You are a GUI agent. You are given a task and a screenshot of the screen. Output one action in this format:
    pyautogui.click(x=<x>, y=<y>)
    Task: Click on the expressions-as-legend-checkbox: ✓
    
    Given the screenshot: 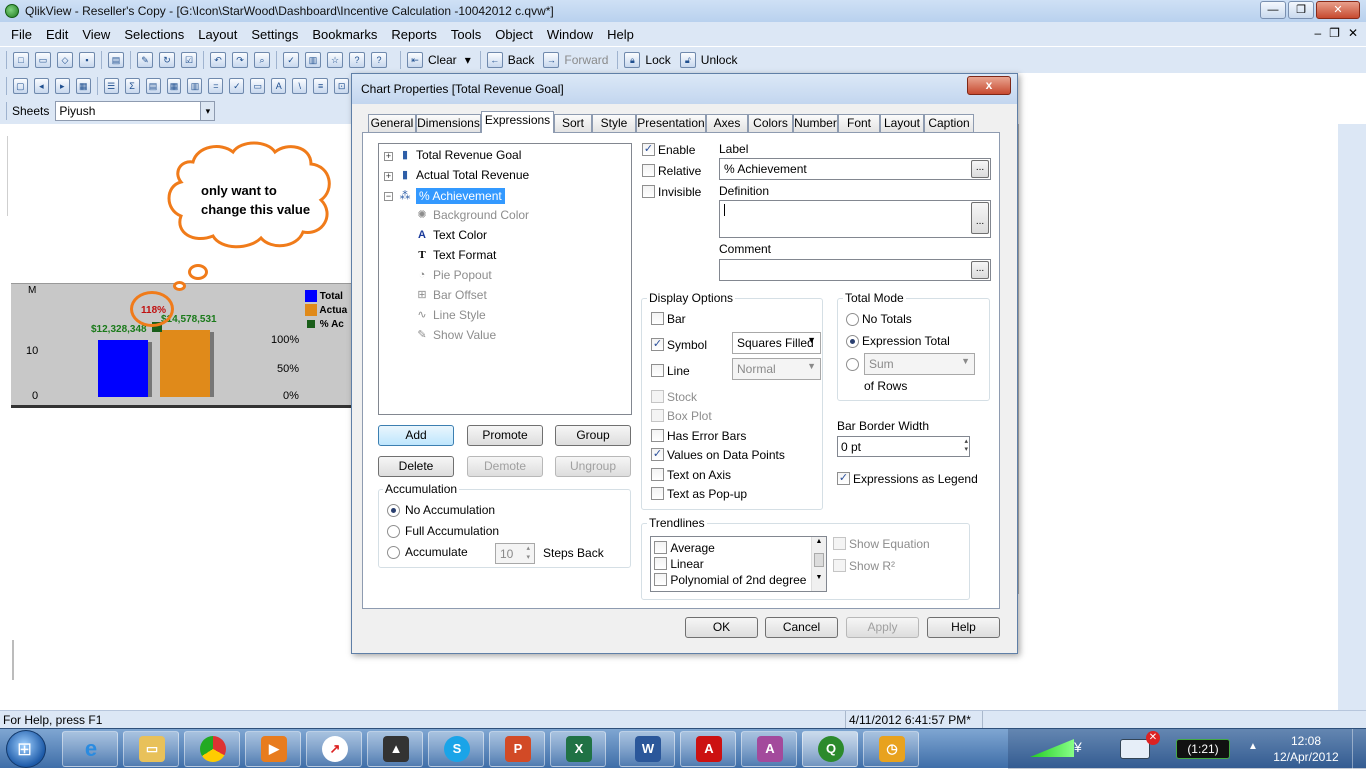 What is the action you would take?
    pyautogui.click(x=843, y=478)
    